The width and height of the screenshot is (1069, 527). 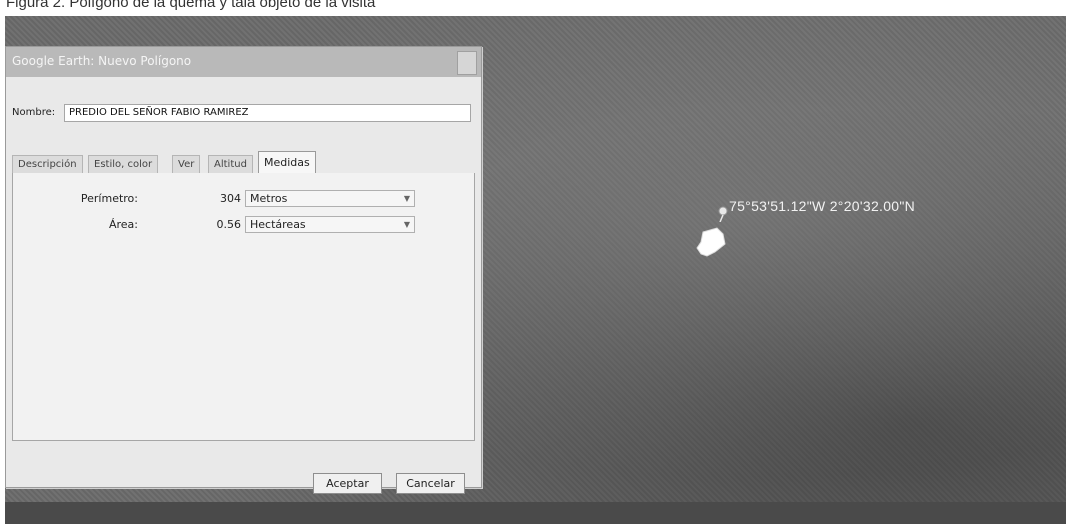 I want to click on area-row: Área: 0.56 Hectáreas ▼, so click(x=243, y=225).